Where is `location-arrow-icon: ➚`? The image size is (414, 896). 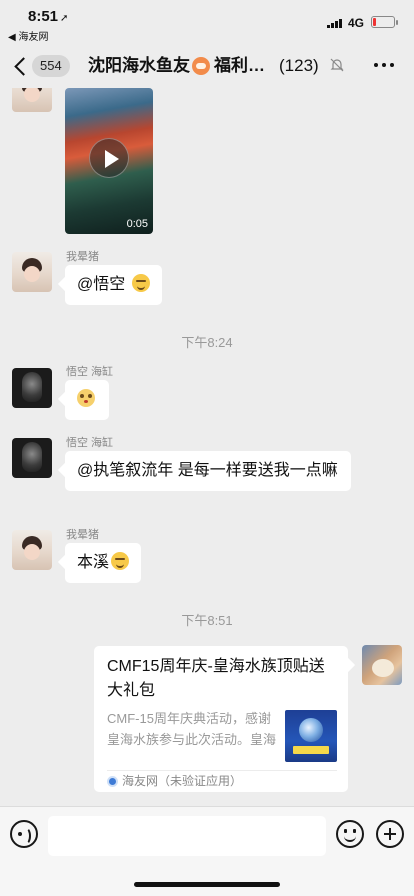 location-arrow-icon: ➚ is located at coordinates (64, 18).